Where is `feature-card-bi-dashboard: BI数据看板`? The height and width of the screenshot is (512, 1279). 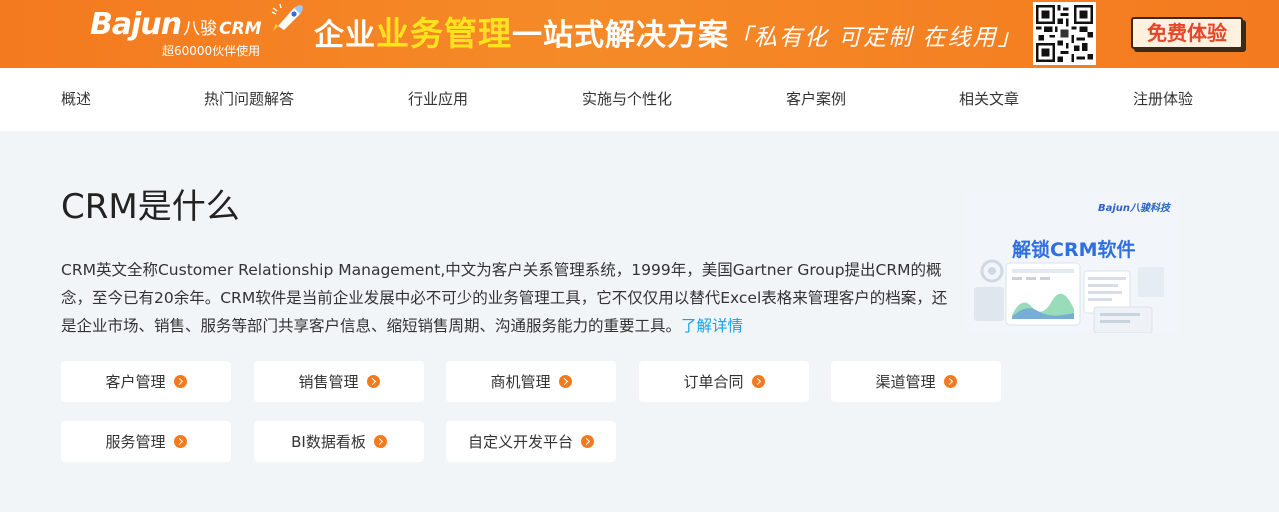 feature-card-bi-dashboard: BI数据看板 is located at coordinates (339, 441).